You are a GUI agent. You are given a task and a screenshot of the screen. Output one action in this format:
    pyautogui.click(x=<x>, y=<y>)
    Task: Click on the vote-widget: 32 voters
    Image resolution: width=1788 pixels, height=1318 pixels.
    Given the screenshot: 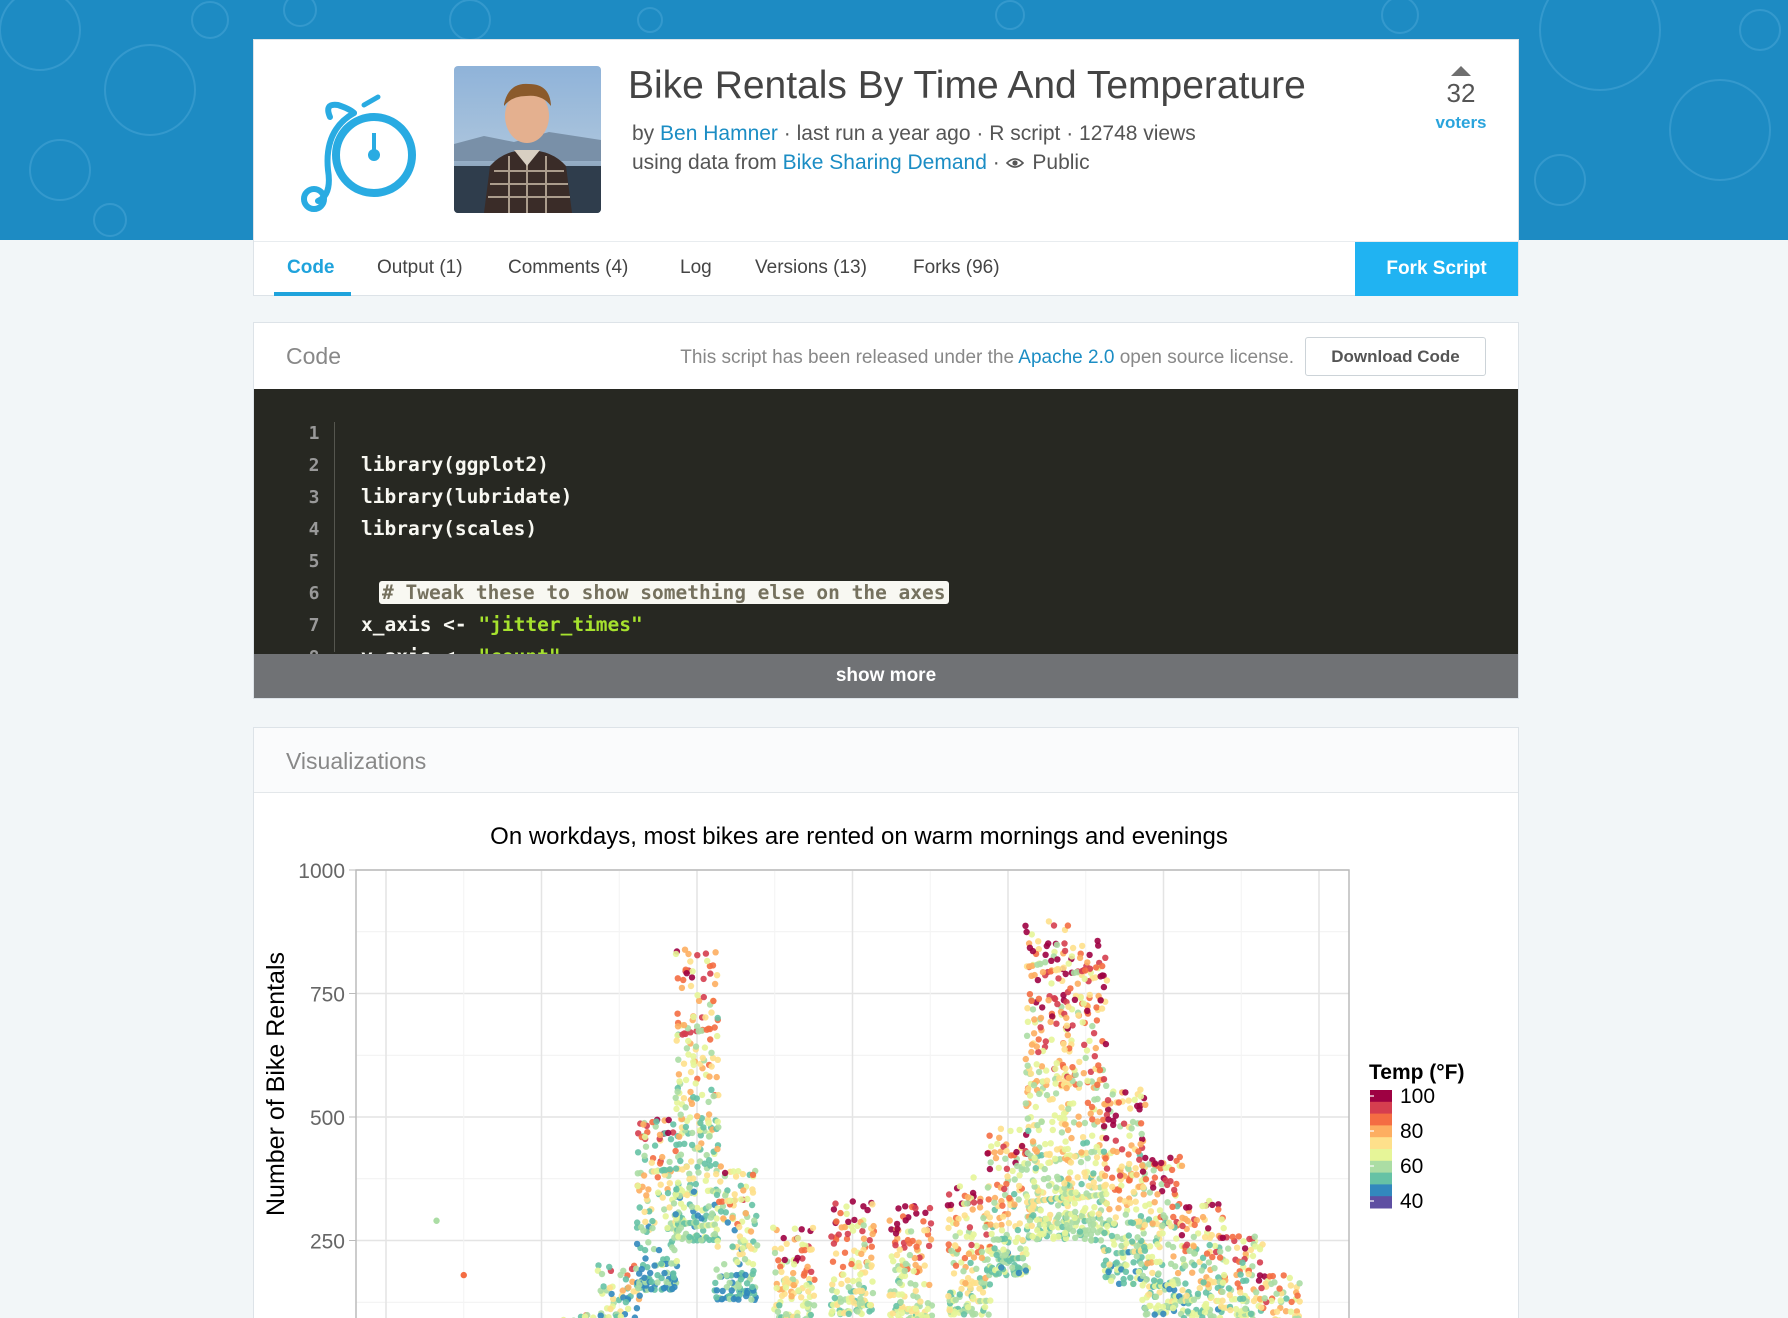 What is the action you would take?
    pyautogui.click(x=1461, y=99)
    